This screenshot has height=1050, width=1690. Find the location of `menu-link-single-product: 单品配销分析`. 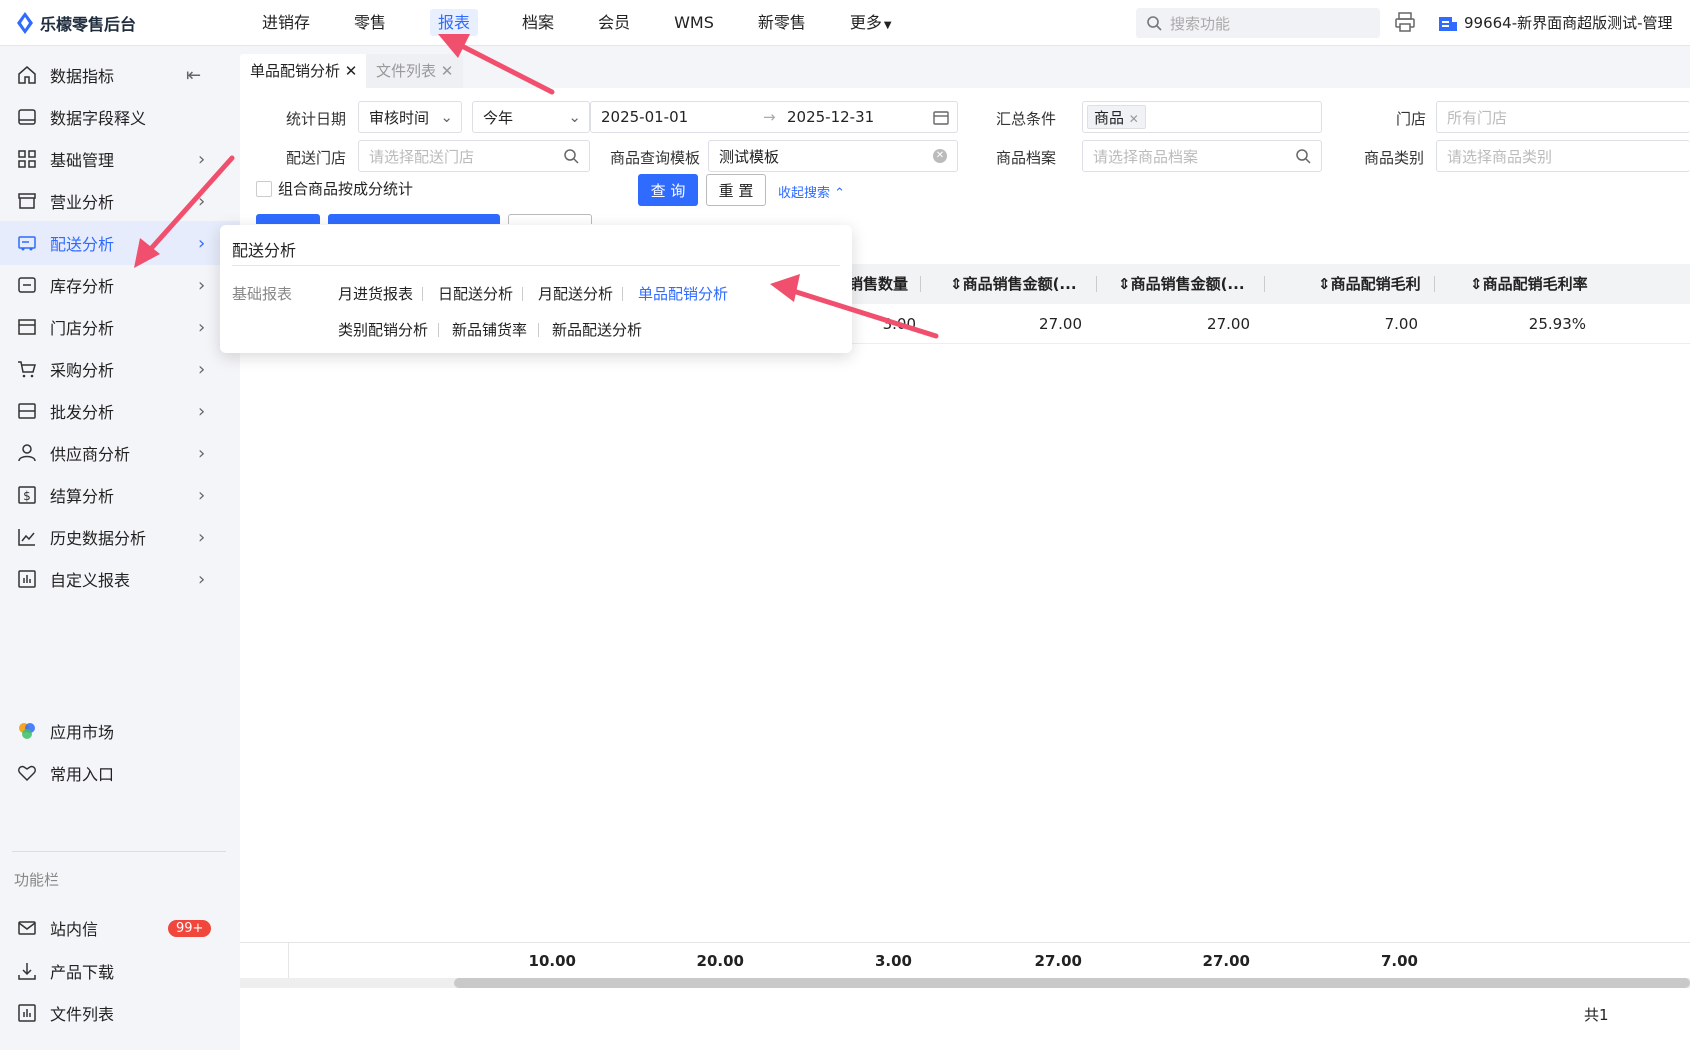

menu-link-single-product: 单品配销分析 is located at coordinates (683, 293).